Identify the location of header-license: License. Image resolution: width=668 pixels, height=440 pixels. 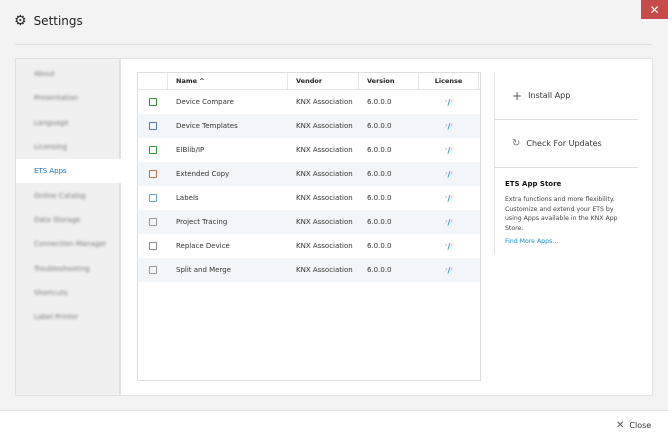
(449, 81).